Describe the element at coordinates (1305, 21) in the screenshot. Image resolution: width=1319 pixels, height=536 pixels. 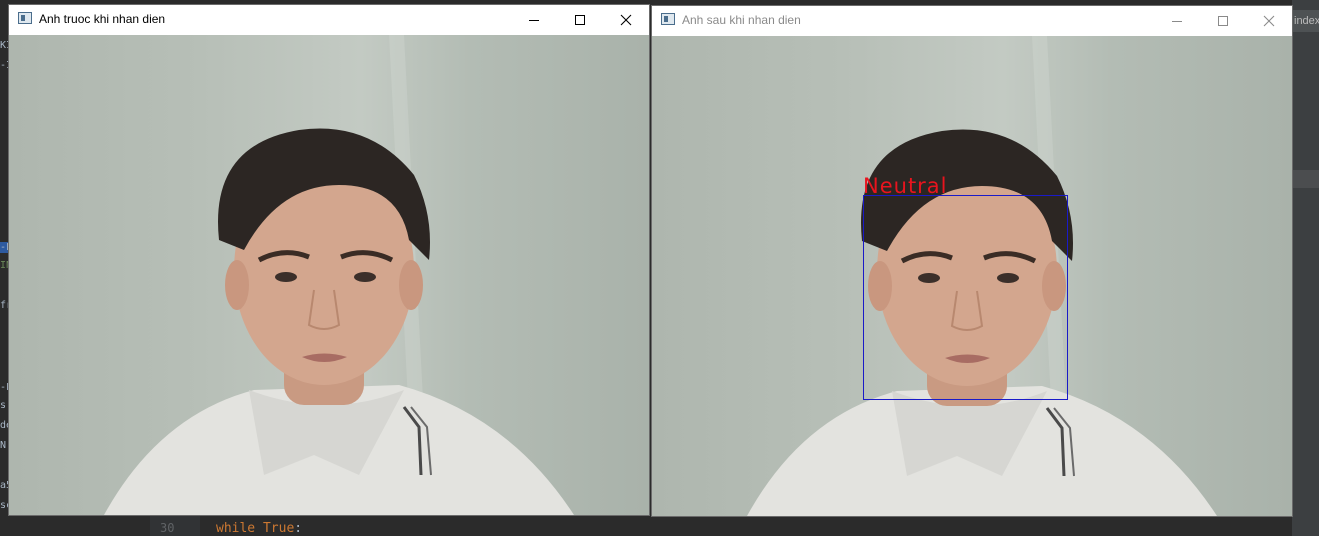
I see `editor-tab-partial: index` at that location.